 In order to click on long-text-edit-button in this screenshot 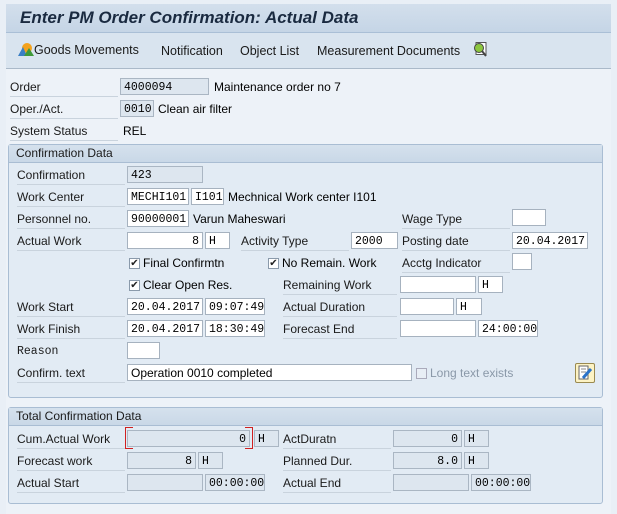, I will do `click(585, 373)`.